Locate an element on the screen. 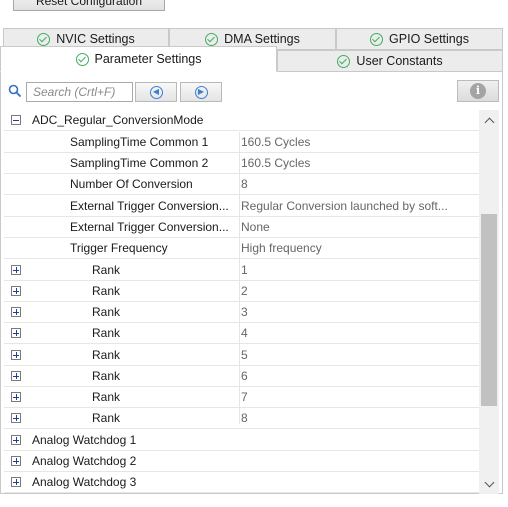  param-row: External Trigger Conversion... None is located at coordinates (241, 227).